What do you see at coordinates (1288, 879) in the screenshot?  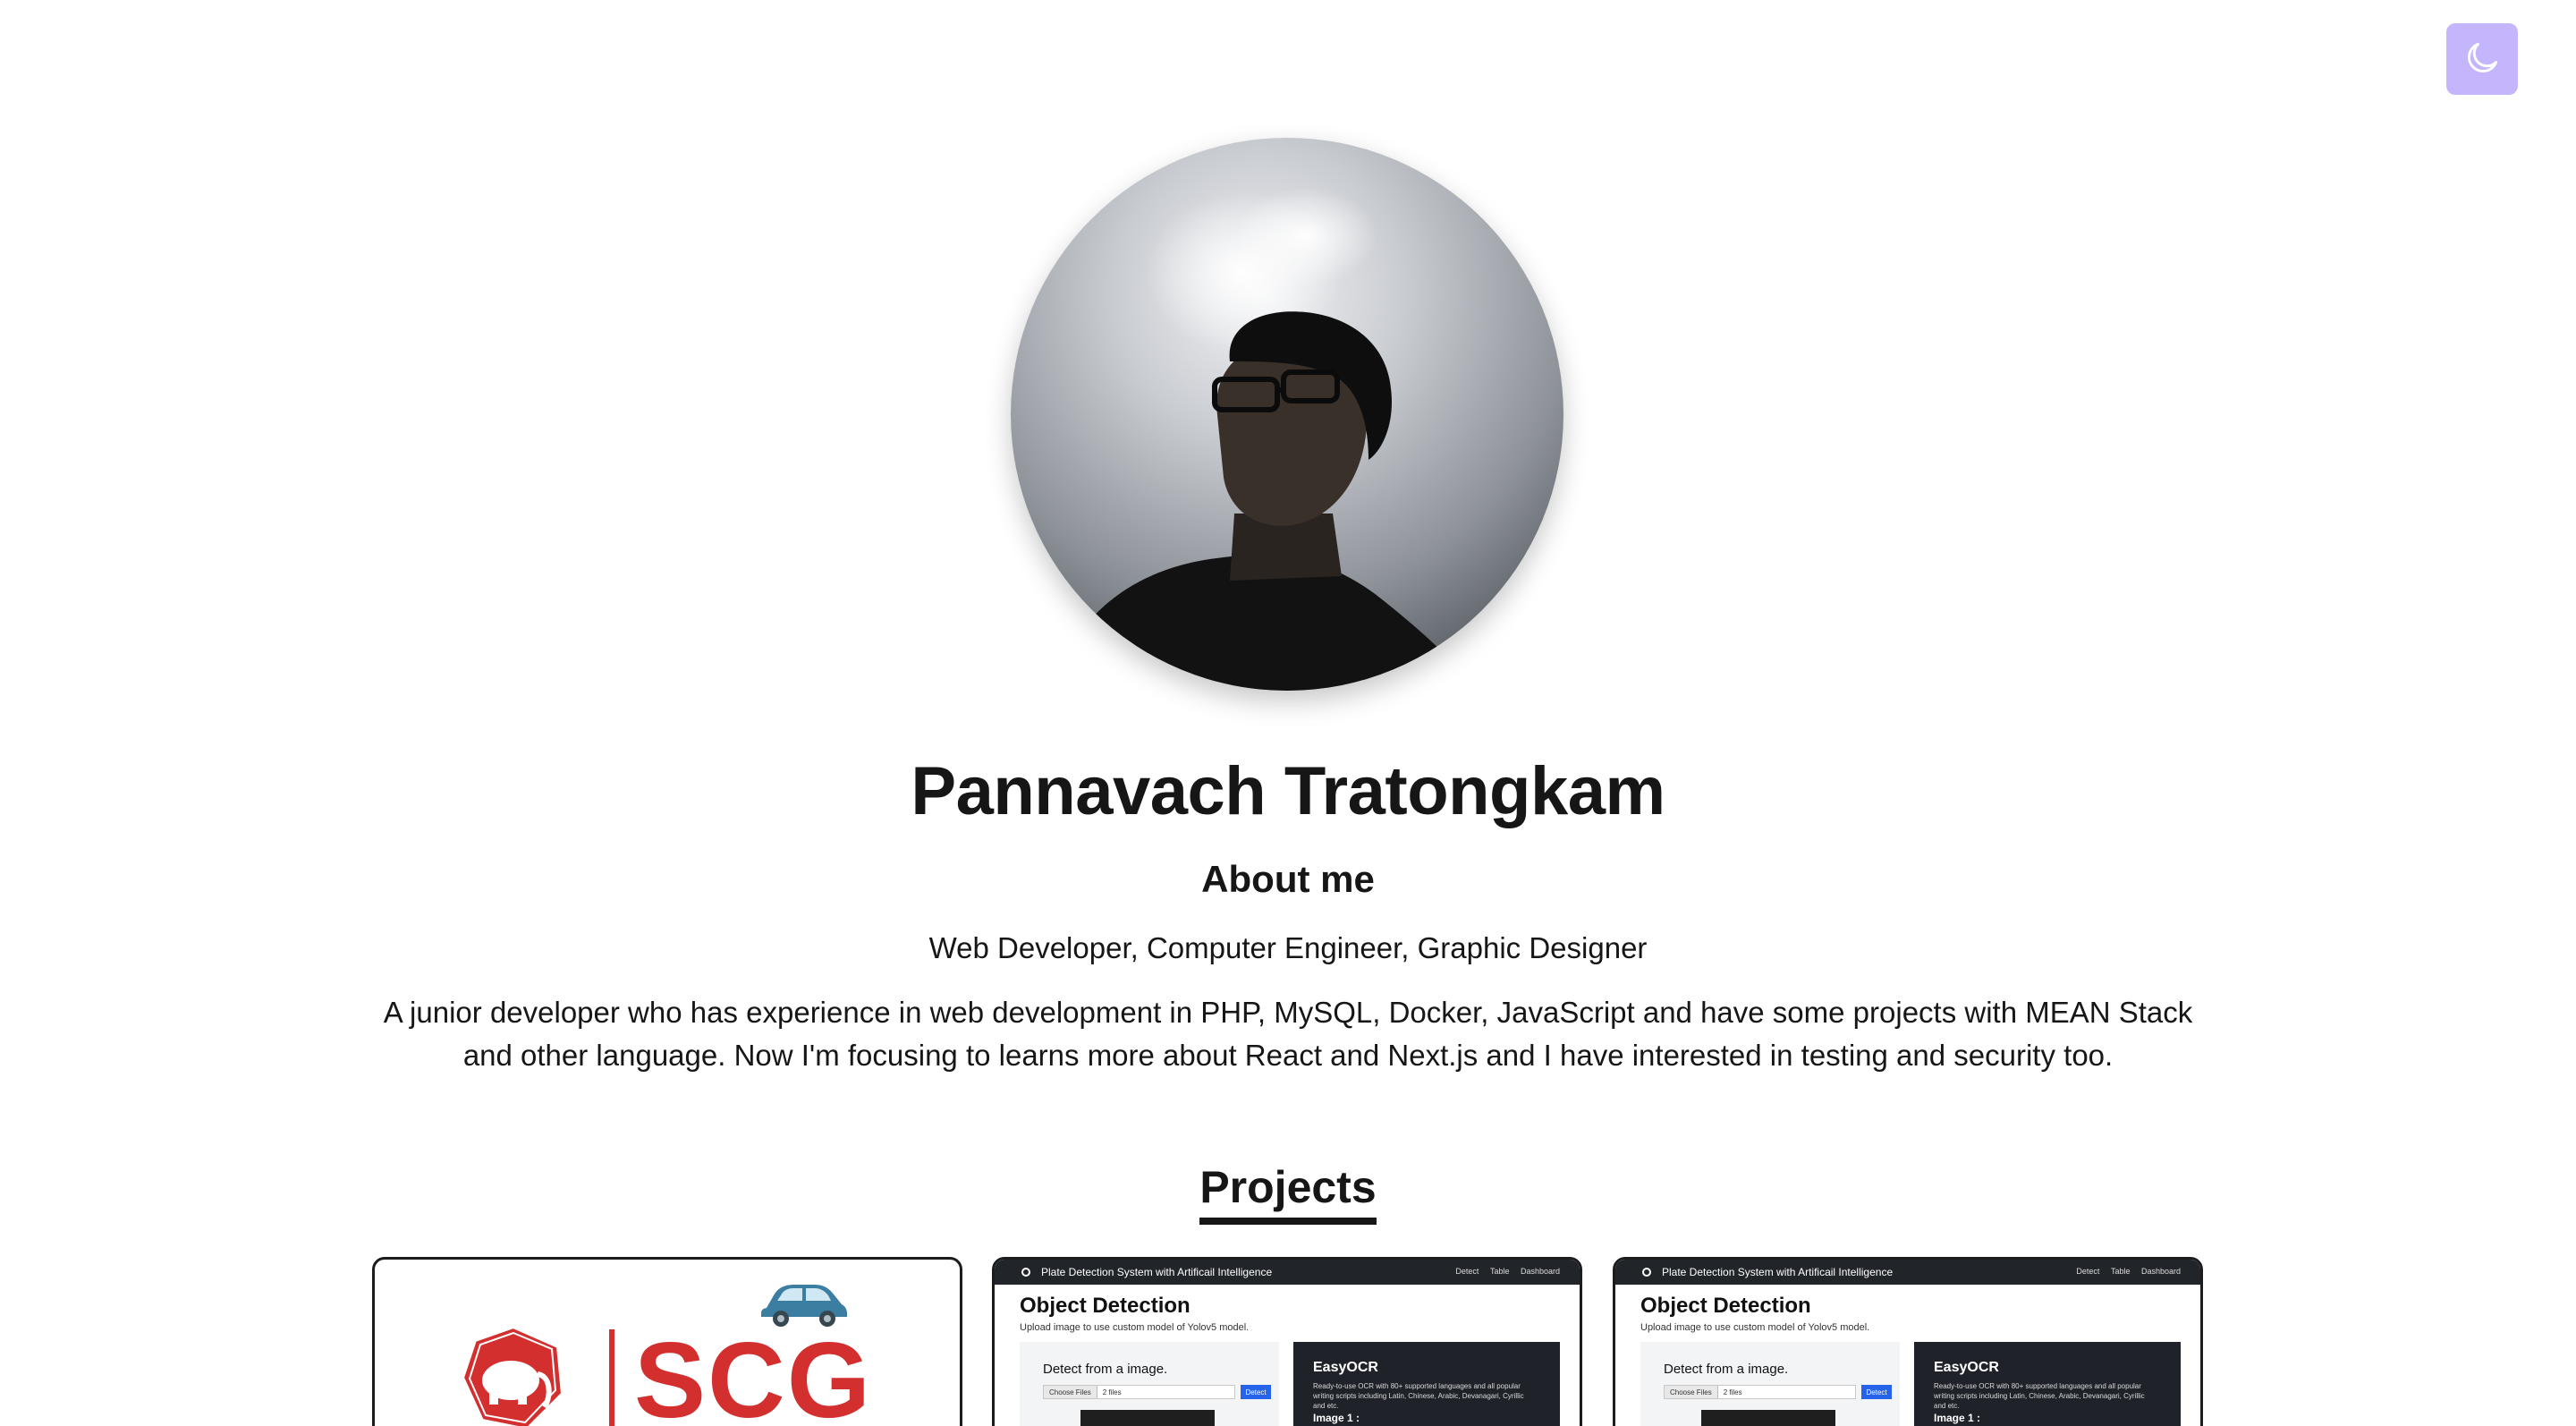 I see `about-heading: About me` at bounding box center [1288, 879].